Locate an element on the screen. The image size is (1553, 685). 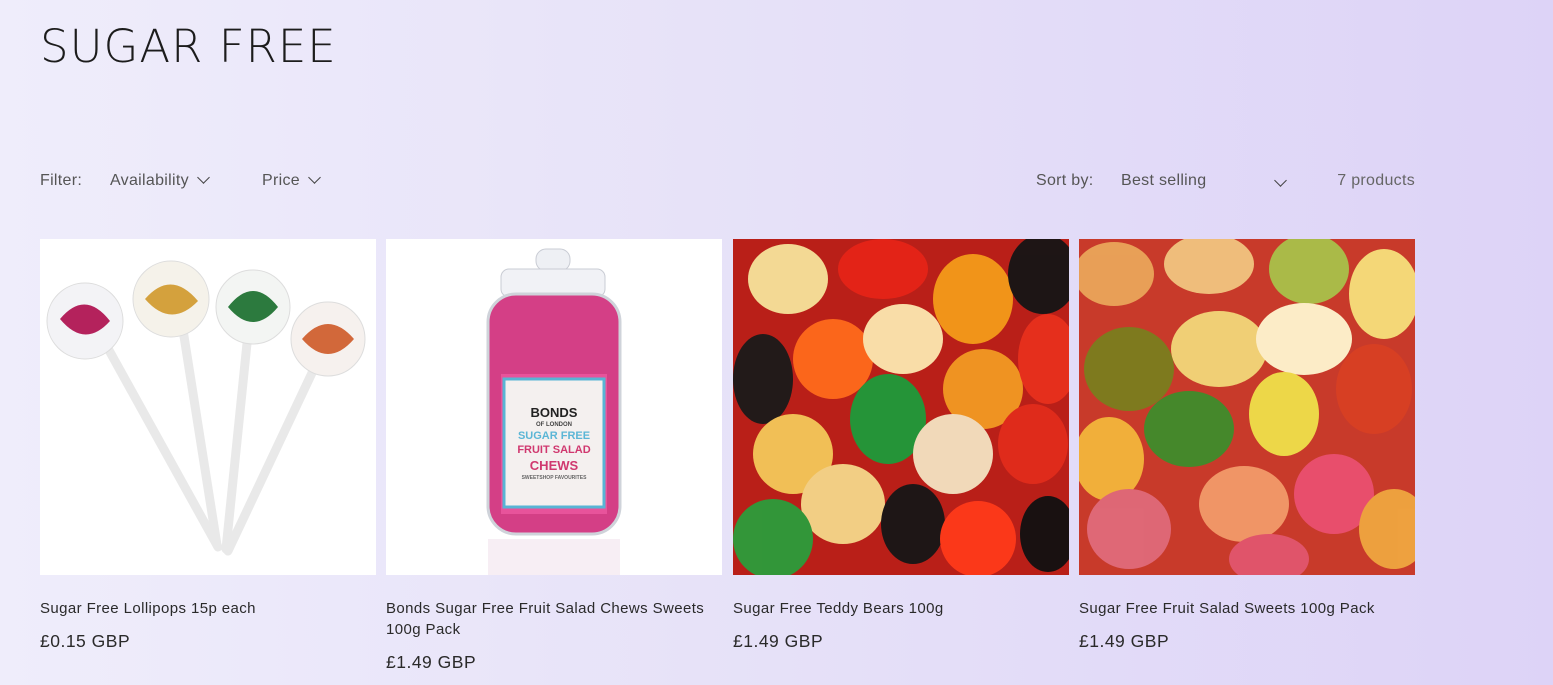
product-name: Sugar Free Fruit Salad Sweets 100g Pack is located at coordinates (1244, 608).